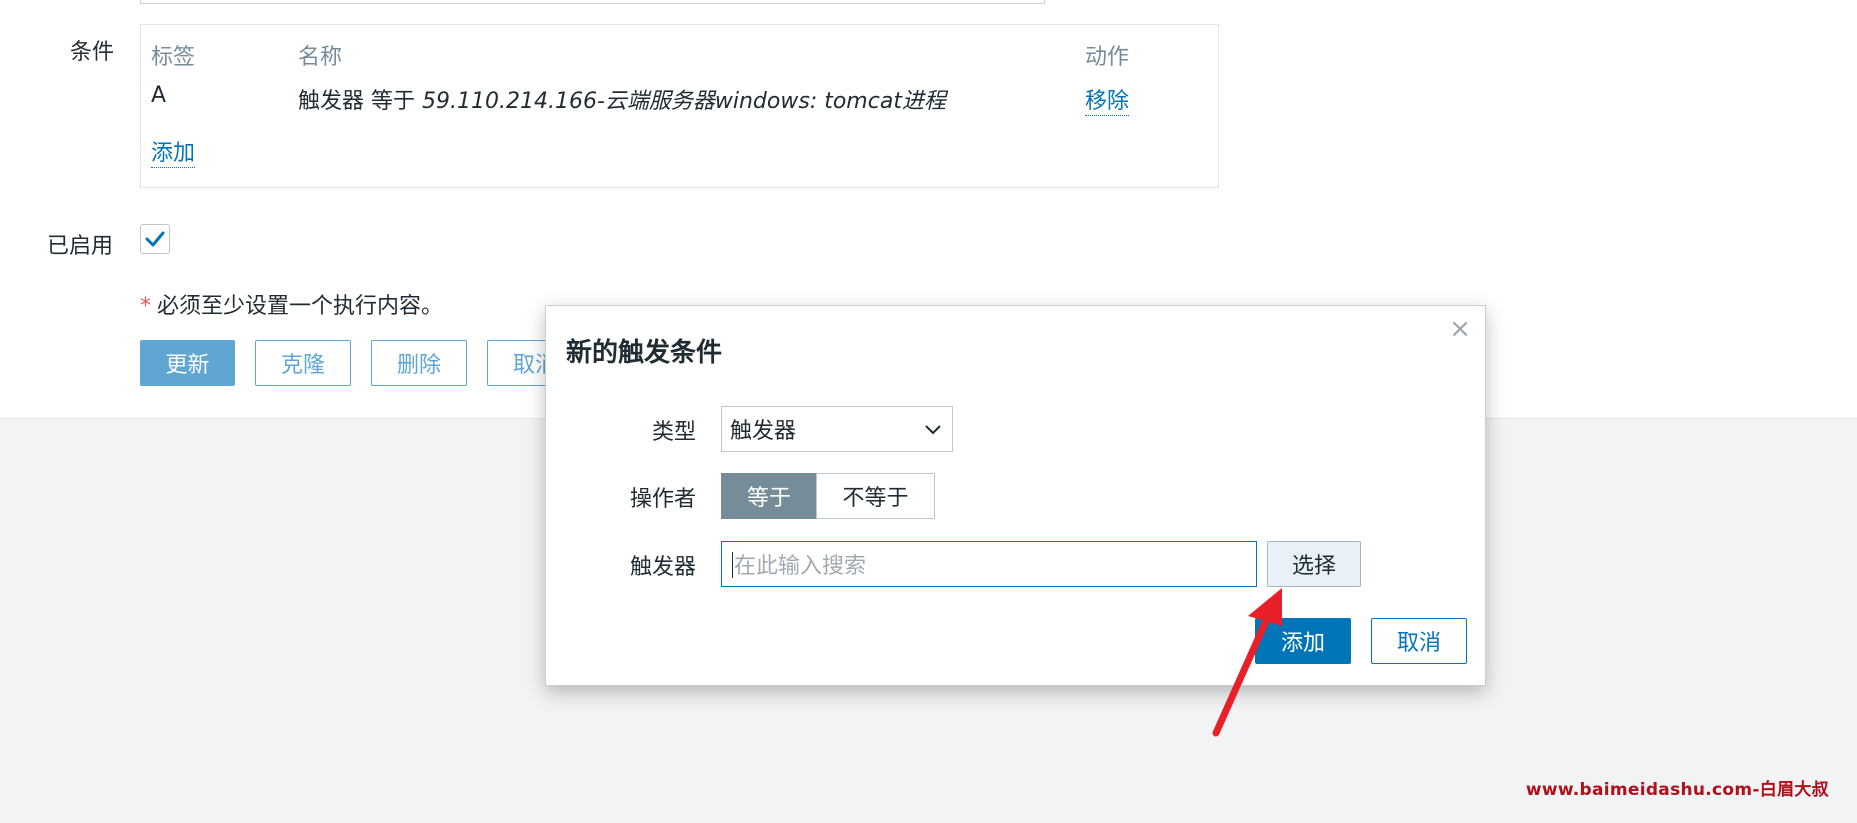  Describe the element at coordinates (1677, 790) in the screenshot. I see `watermark: www.baimeidashu.com-白眉大叔` at that location.